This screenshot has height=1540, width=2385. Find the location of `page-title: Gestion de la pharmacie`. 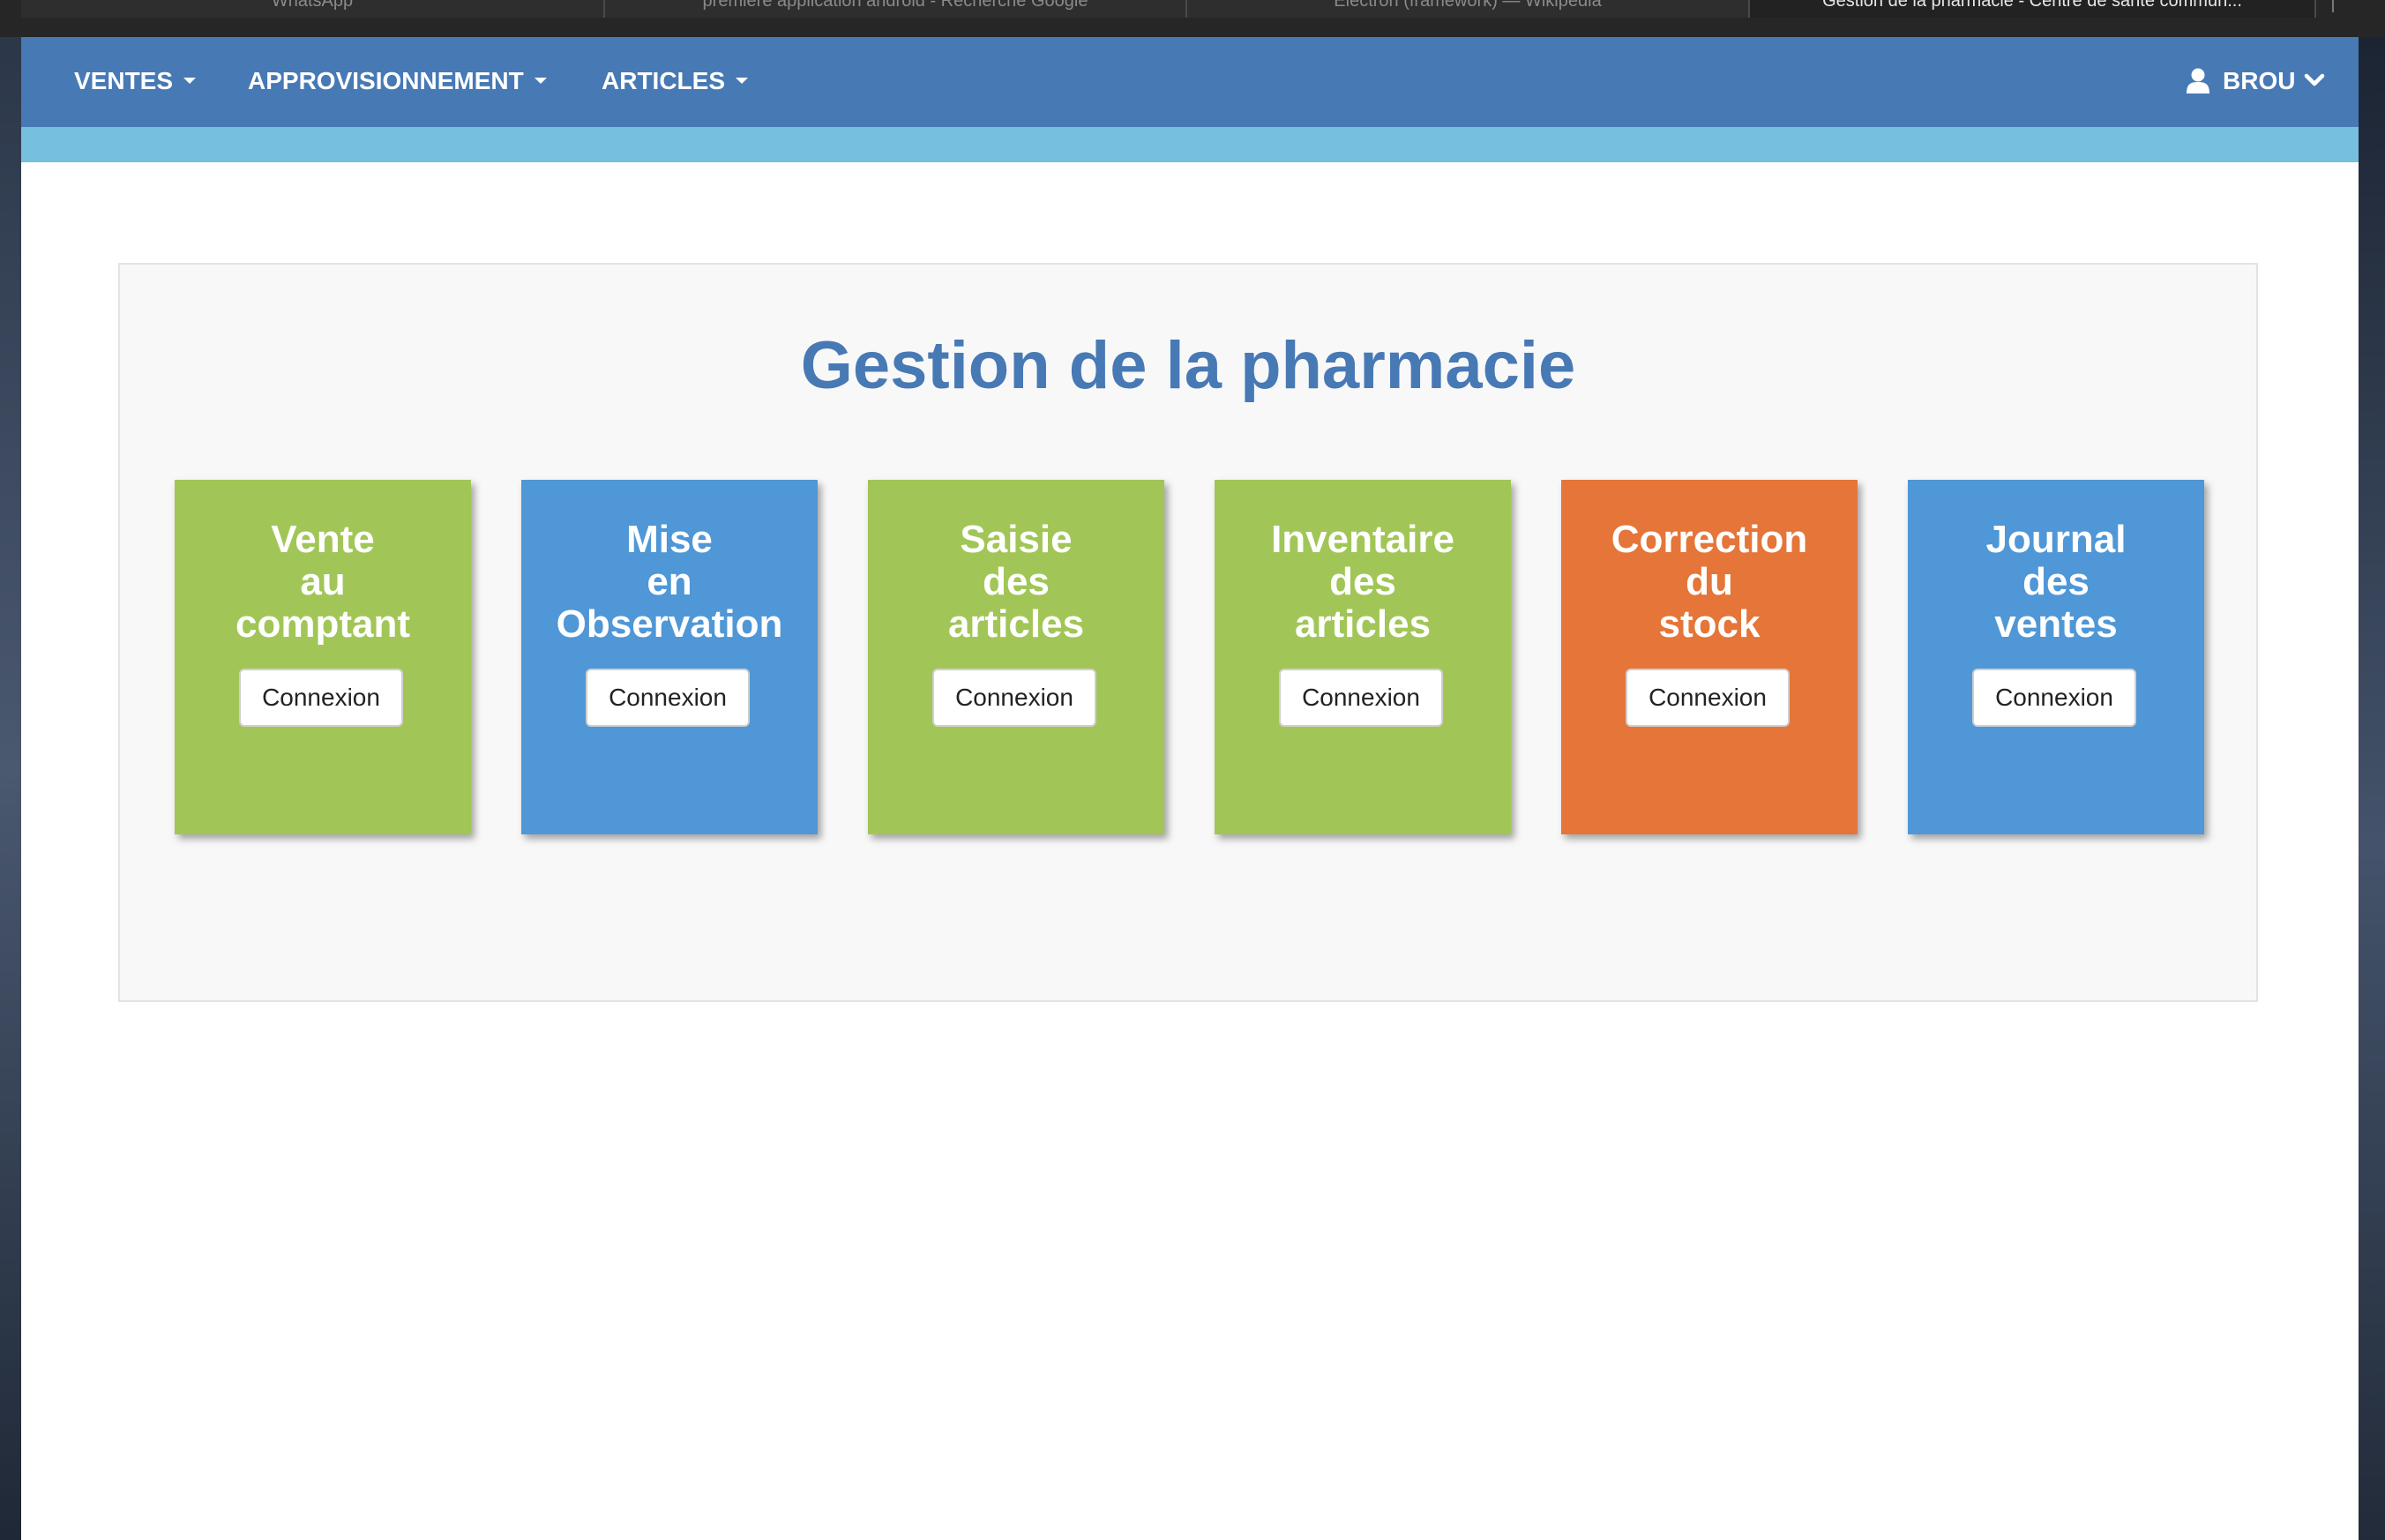

page-title: Gestion de la pharmacie is located at coordinates (1188, 365).